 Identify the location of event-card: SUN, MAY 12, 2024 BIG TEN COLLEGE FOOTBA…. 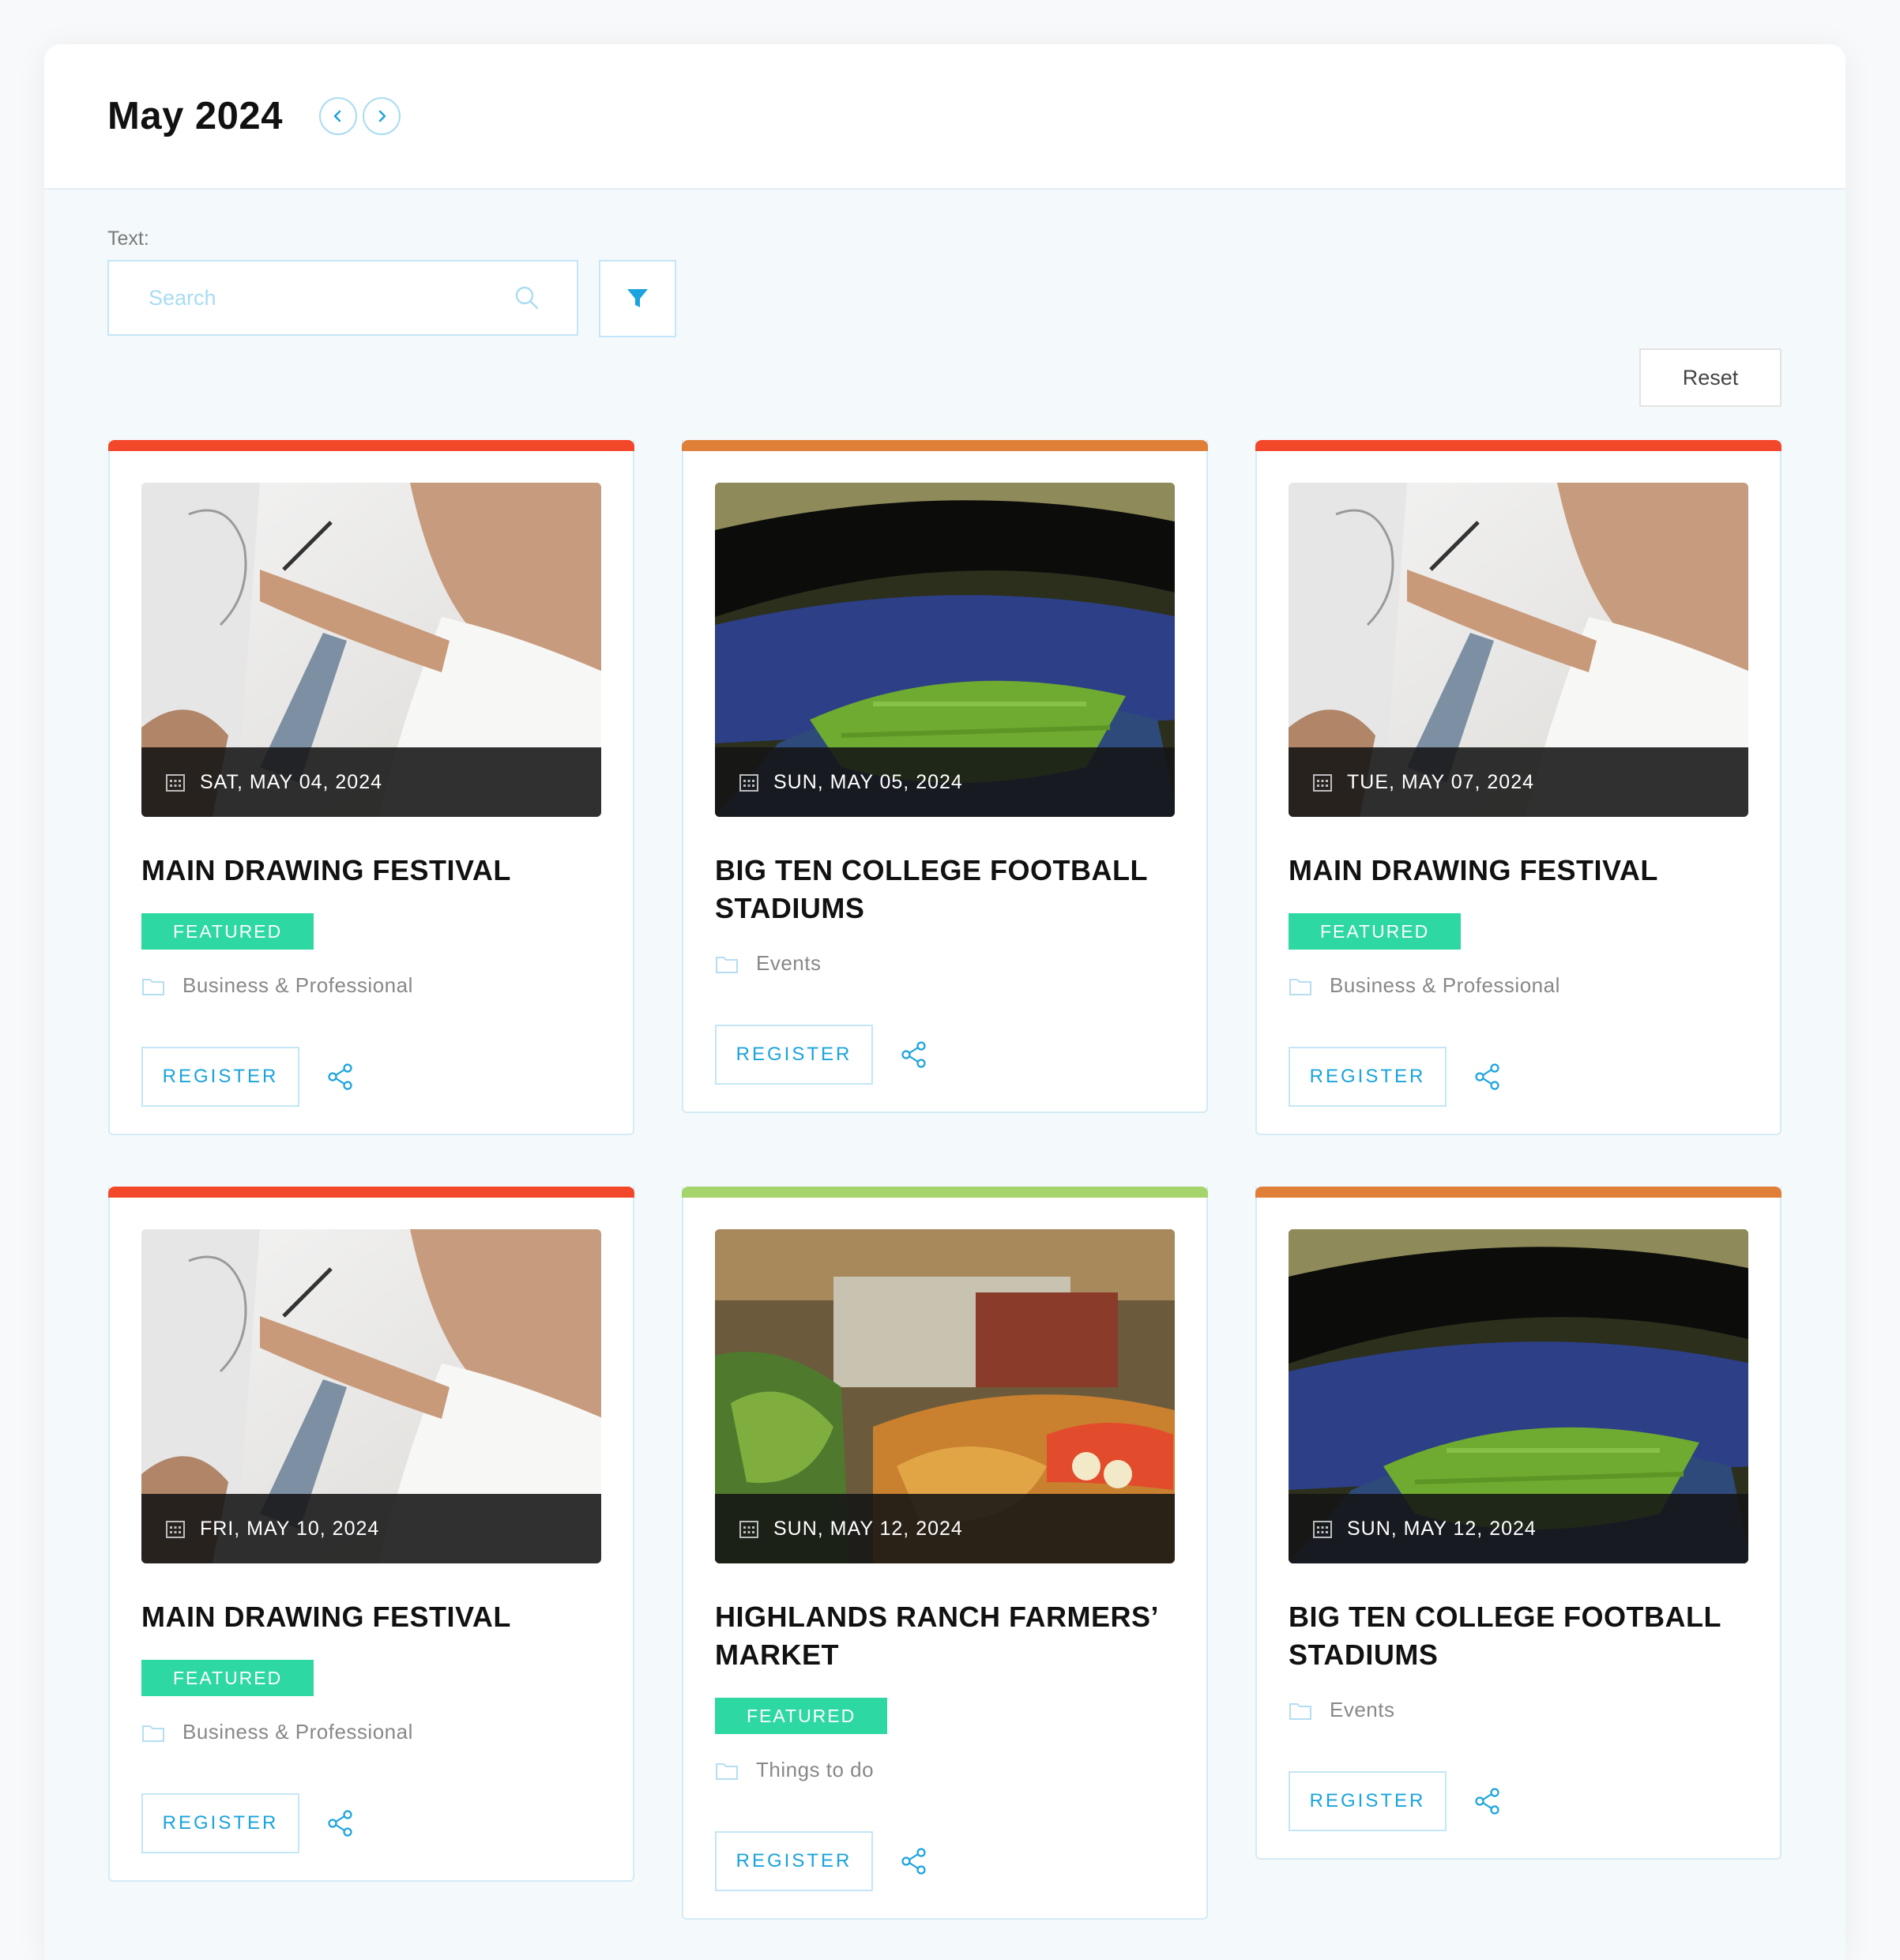
(1518, 1523).